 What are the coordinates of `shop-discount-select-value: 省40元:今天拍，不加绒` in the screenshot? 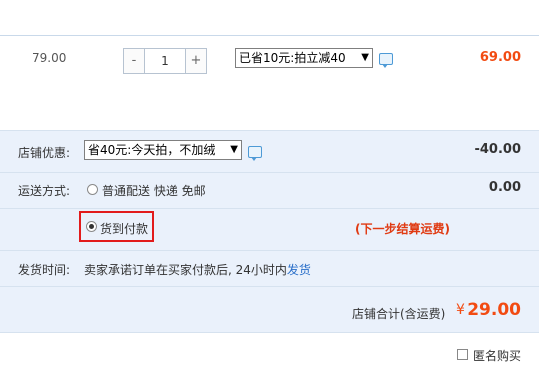 It's located at (152, 150).